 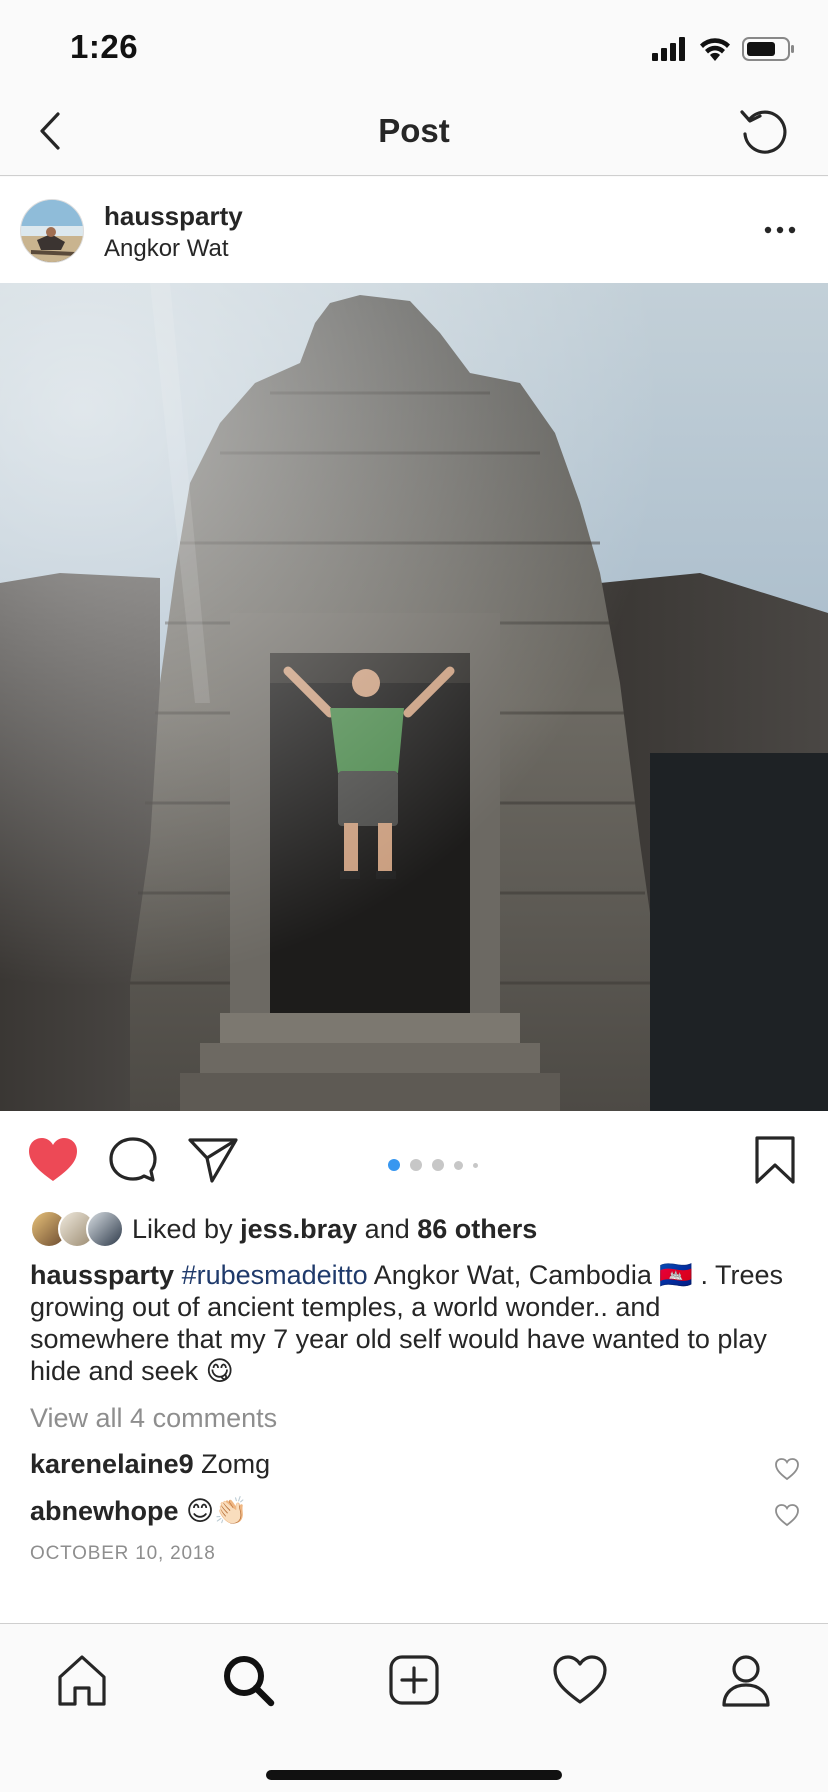 What do you see at coordinates (275, 1275) in the screenshot?
I see `caption-hashtag: #rubesmadeitto` at bounding box center [275, 1275].